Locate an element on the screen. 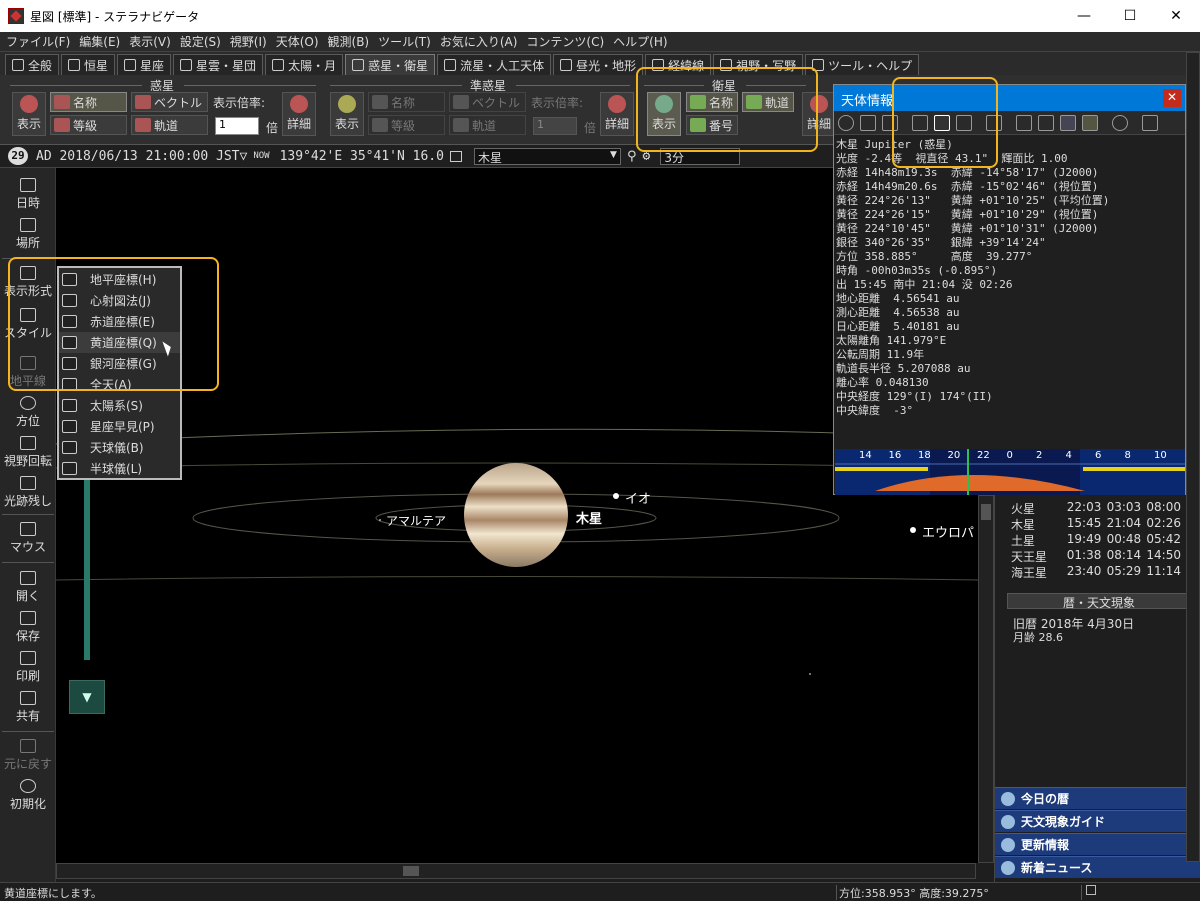 This screenshot has width=1200, height=901. crosshair-icon is located at coordinates (920, 123).